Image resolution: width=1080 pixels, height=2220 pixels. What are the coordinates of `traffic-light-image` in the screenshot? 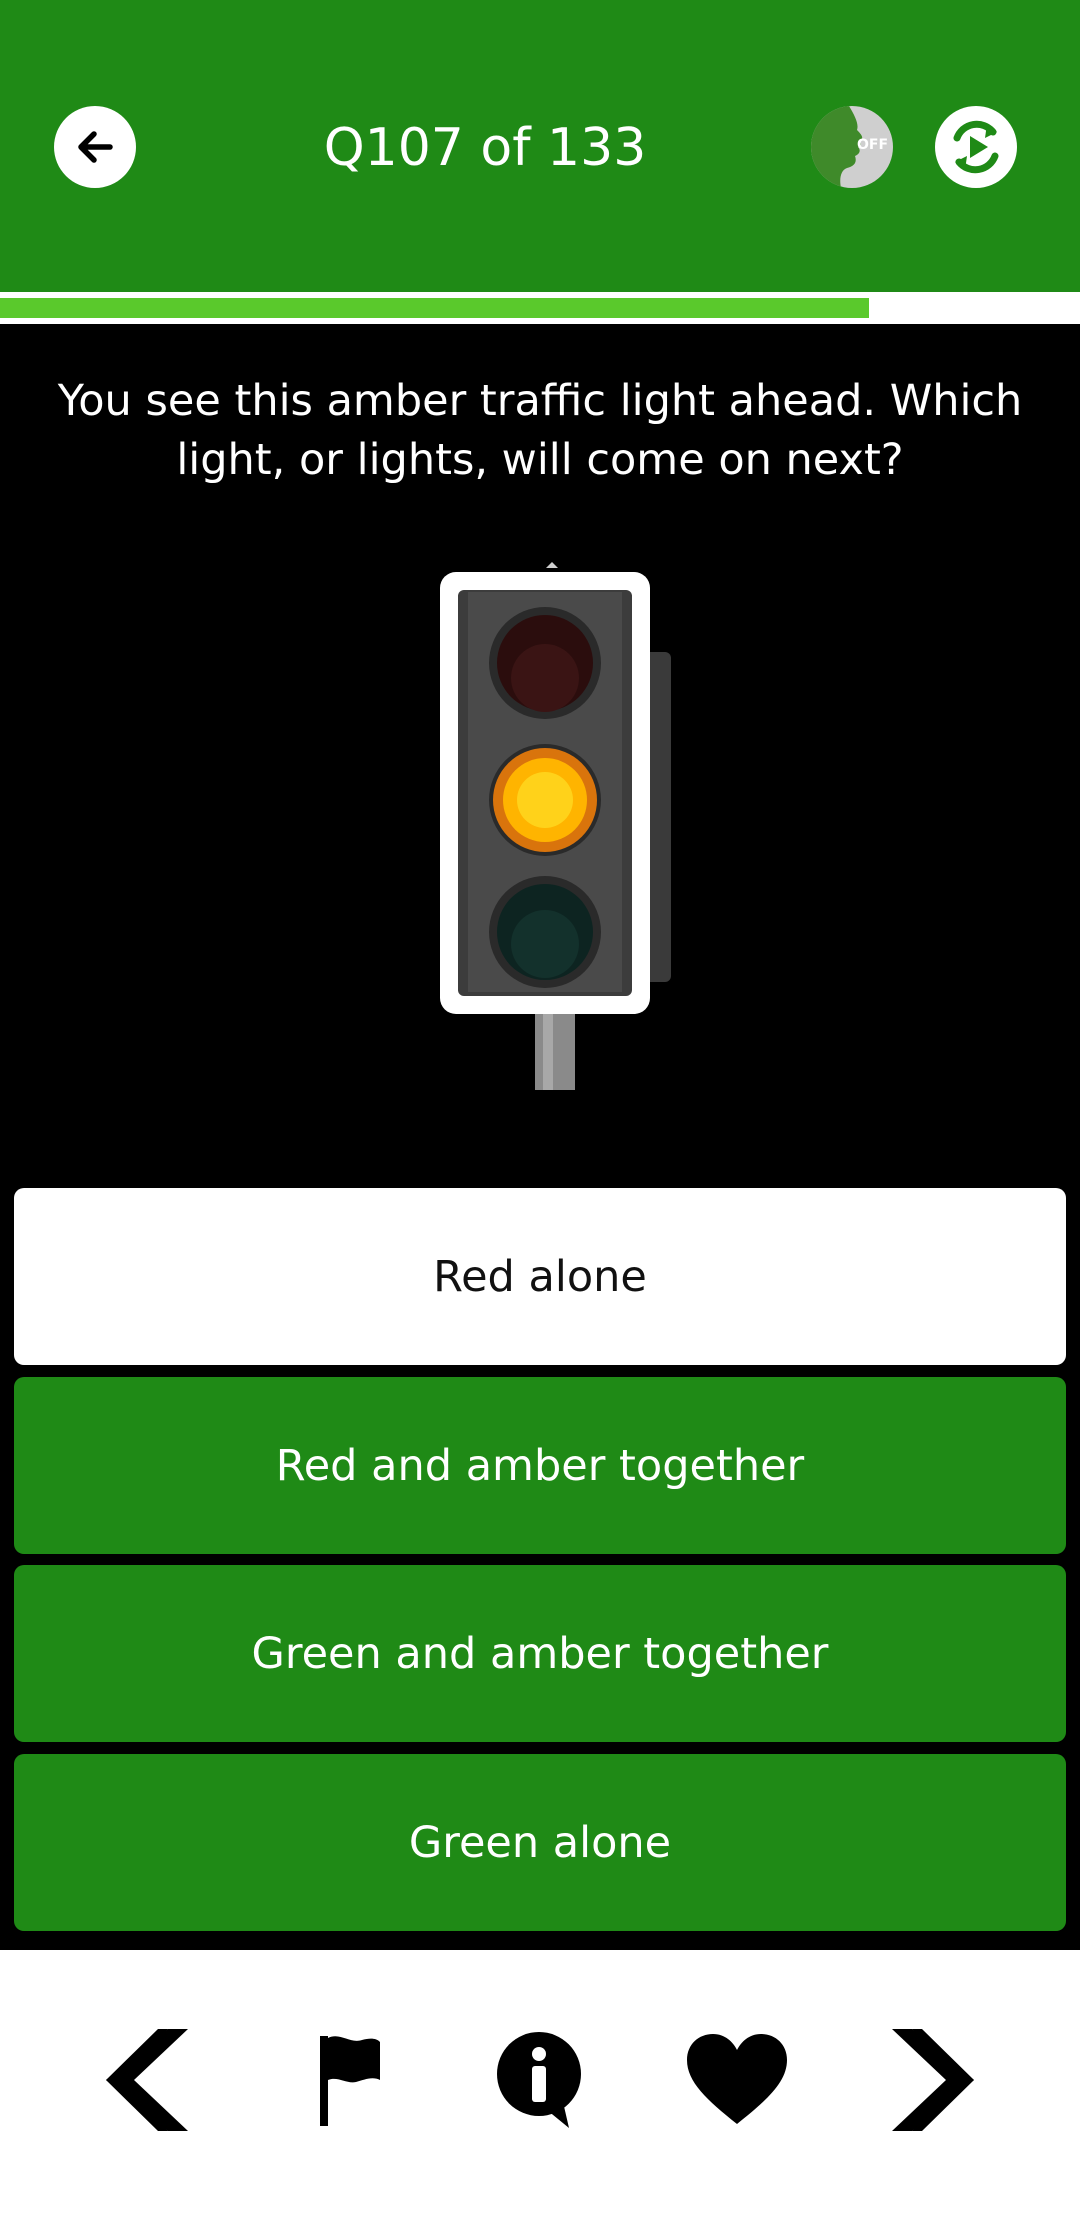 It's located at (558, 825).